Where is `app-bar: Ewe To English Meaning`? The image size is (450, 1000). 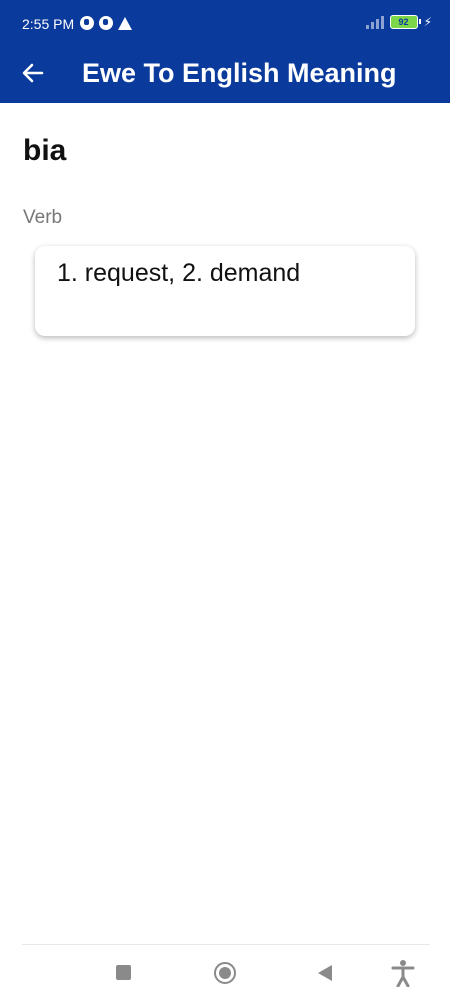
app-bar: Ewe To English Meaning is located at coordinates (225, 75).